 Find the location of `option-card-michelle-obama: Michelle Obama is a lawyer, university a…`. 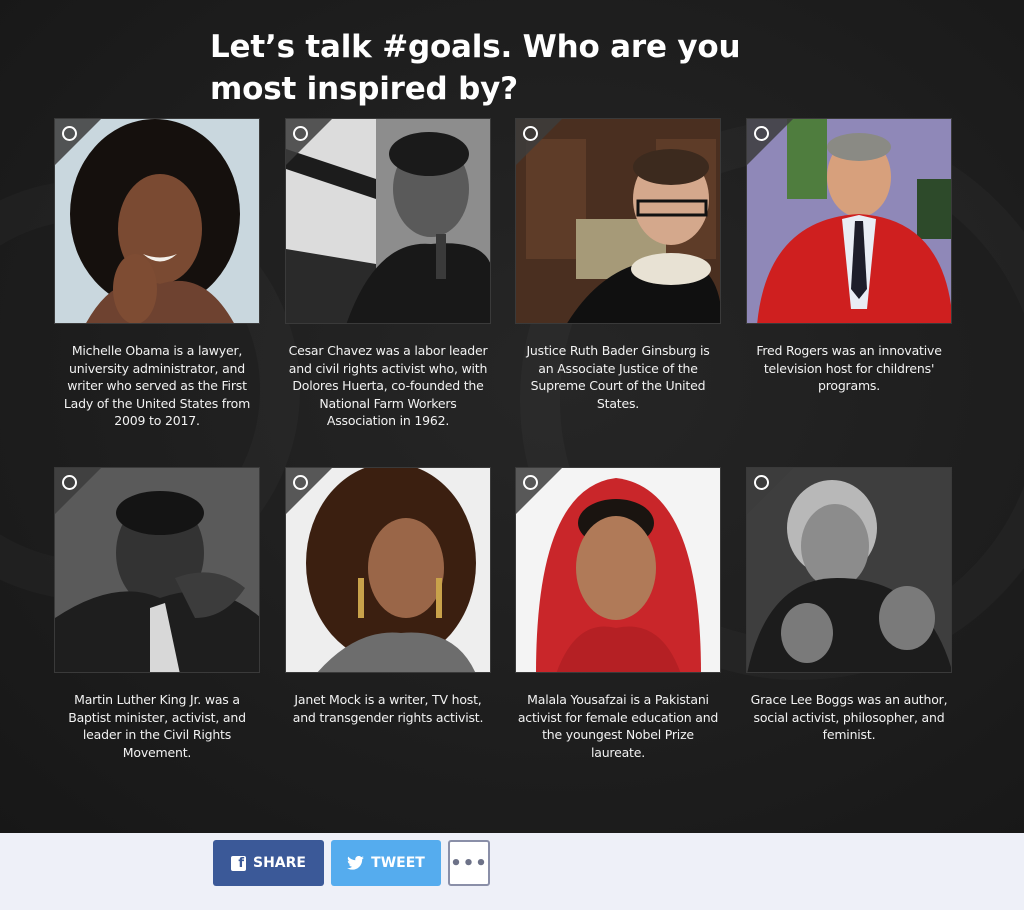

option-card-michelle-obama: Michelle Obama is a lawyer, university a… is located at coordinates (157, 274).